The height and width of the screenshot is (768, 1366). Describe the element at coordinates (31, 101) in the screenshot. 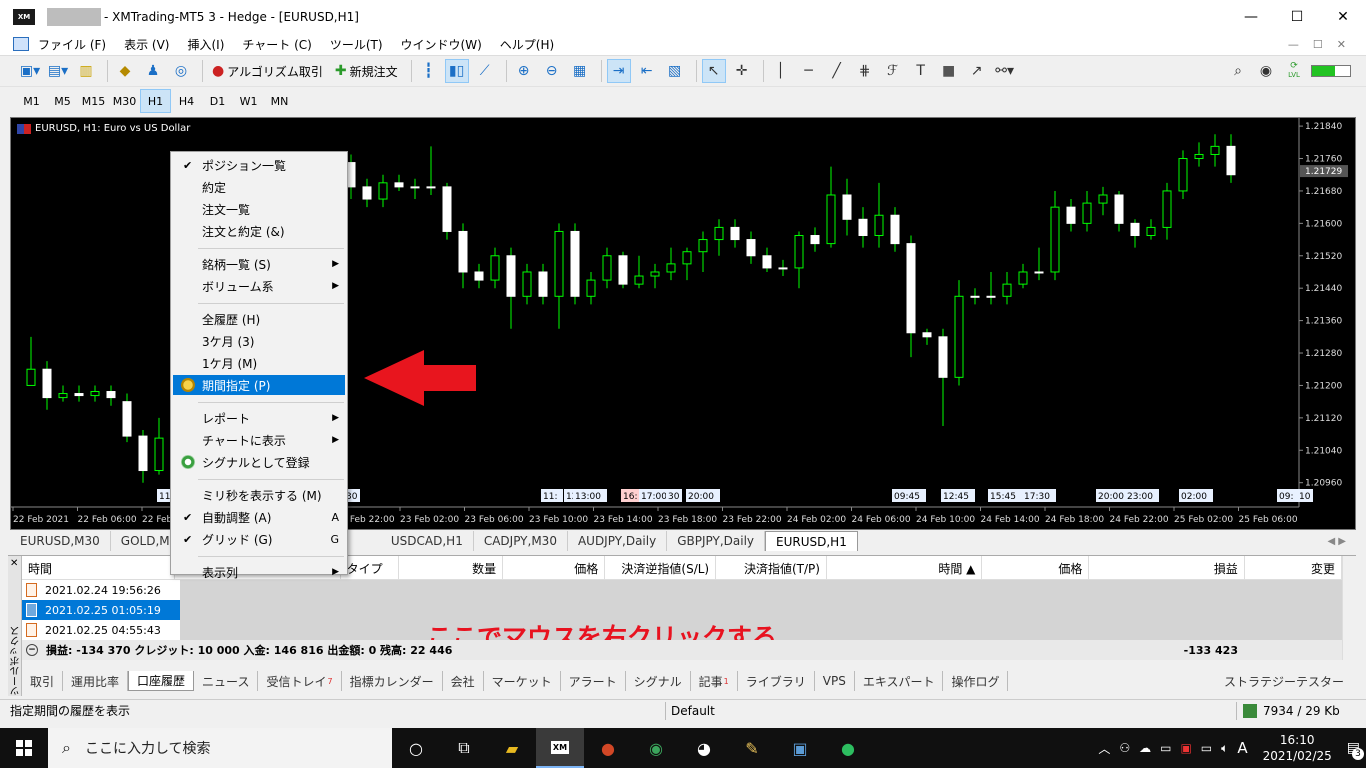

I see `tf-m1: M1` at that location.